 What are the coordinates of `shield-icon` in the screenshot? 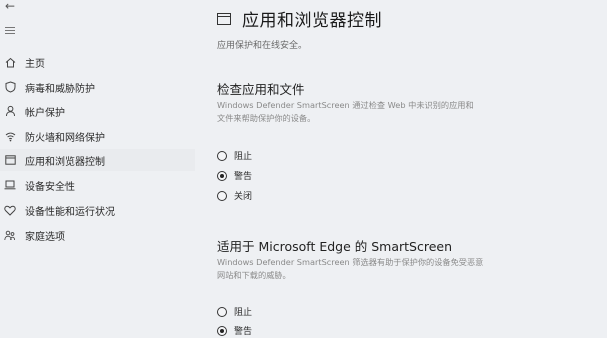 It's located at (10, 87).